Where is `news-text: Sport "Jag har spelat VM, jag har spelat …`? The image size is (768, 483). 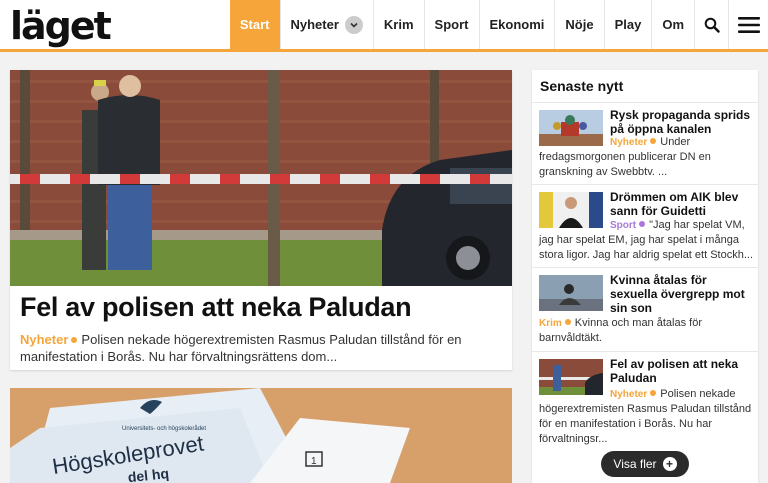 news-text: Sport "Jag har spelat VM, jag har spelat … is located at coordinates (646, 240).